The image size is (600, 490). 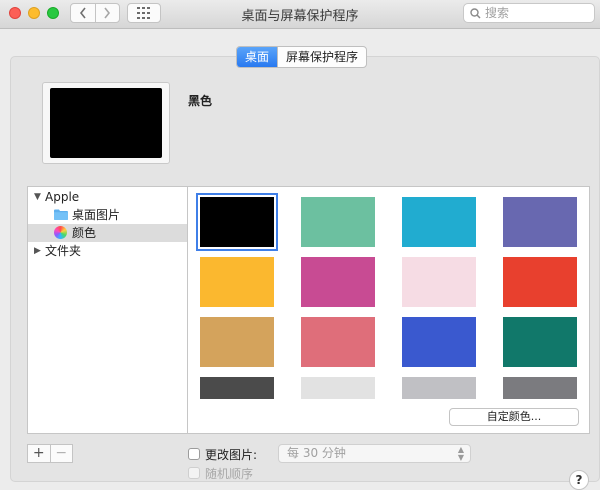 I want to click on search-field, so click(x=529, y=13).